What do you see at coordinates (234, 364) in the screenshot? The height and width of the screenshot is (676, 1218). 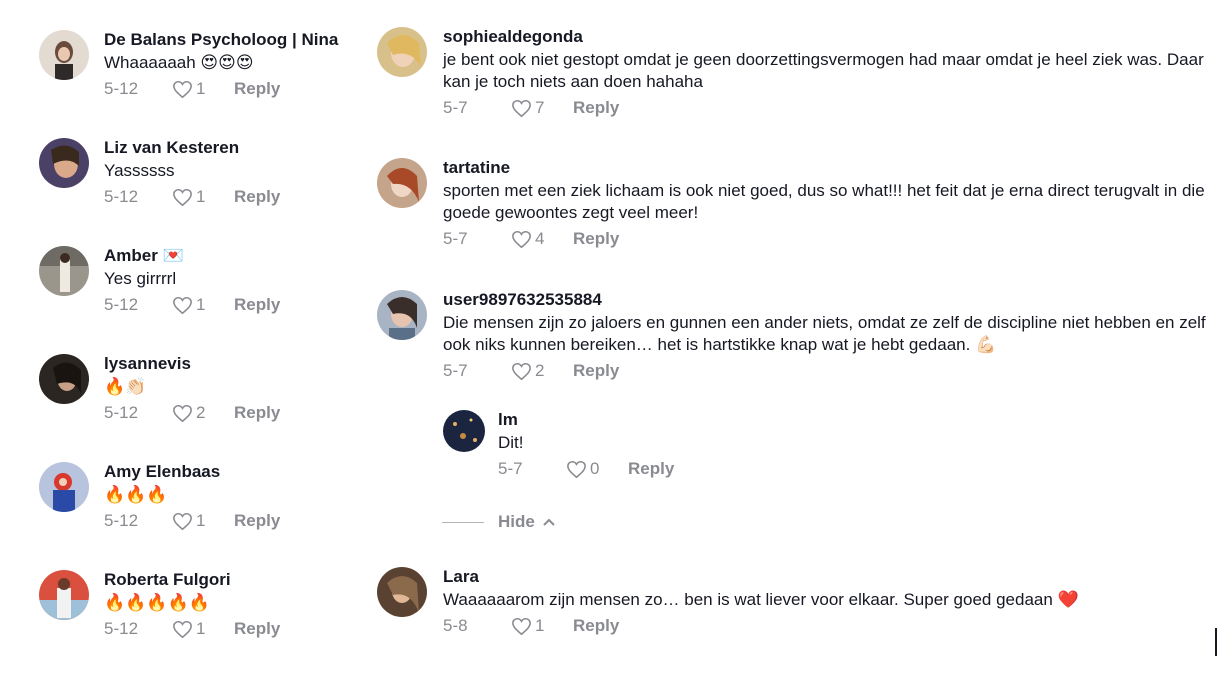 I see `comment-username: lysannevis` at bounding box center [234, 364].